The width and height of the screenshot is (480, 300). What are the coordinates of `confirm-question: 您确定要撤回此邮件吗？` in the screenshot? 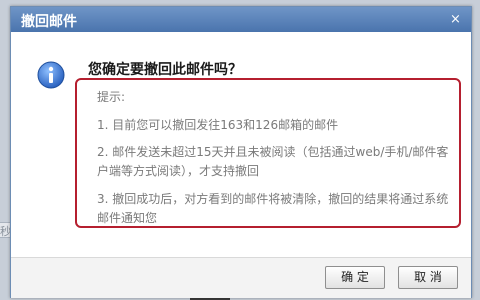 It's located at (165, 70).